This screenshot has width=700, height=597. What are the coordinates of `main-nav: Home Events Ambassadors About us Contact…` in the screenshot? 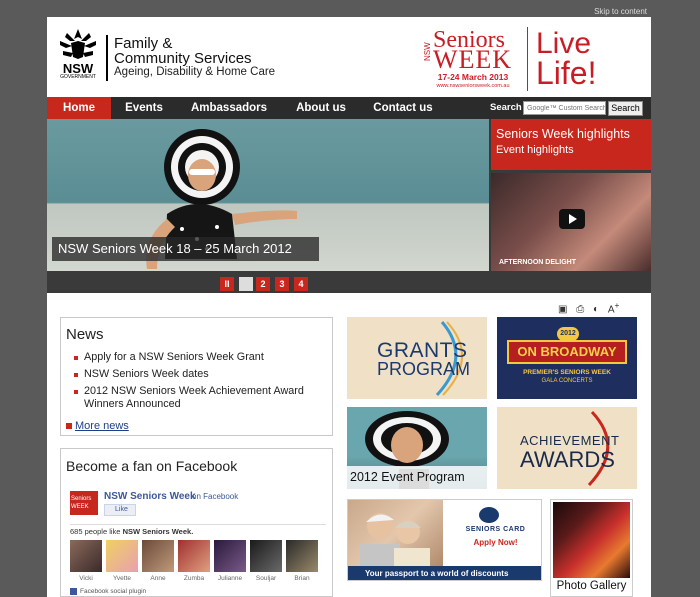 It's located at (349, 108).